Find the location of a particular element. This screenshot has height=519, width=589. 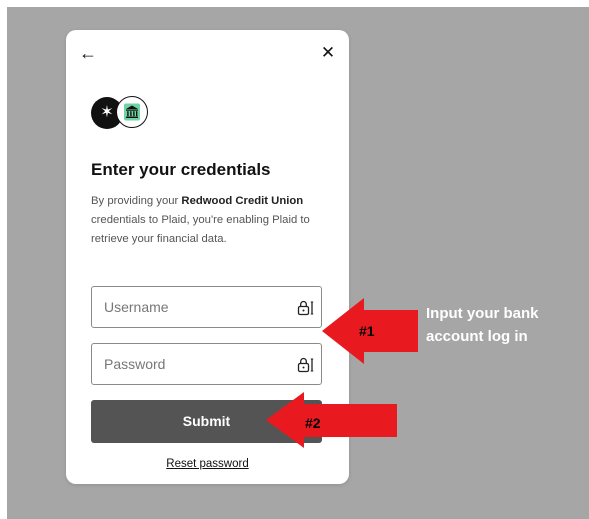

password-field is located at coordinates (206, 364).